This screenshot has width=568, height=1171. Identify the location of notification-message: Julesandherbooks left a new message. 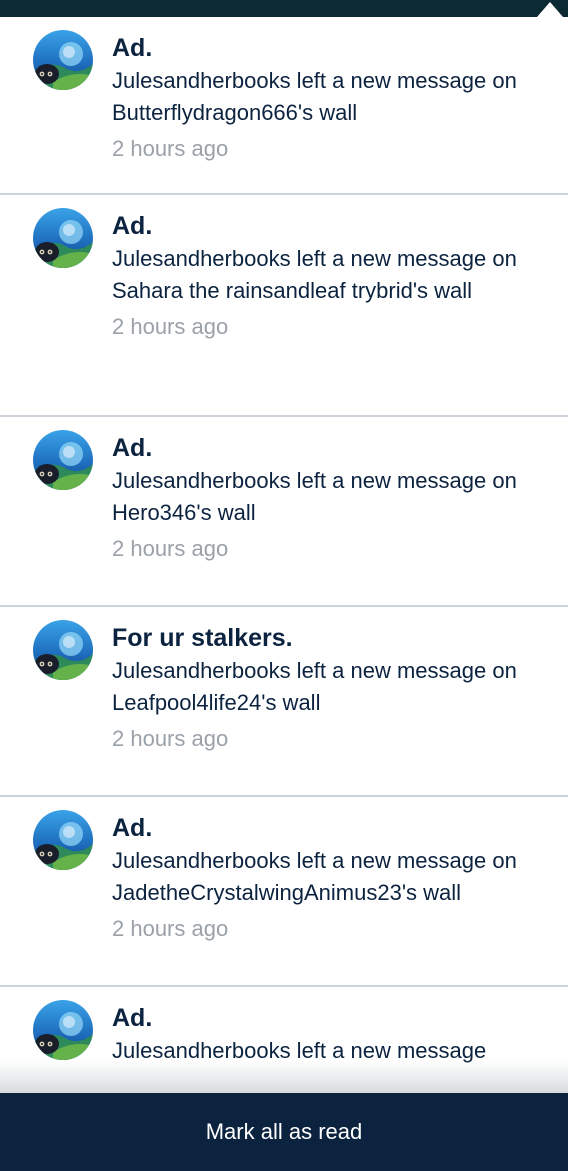
(299, 1050).